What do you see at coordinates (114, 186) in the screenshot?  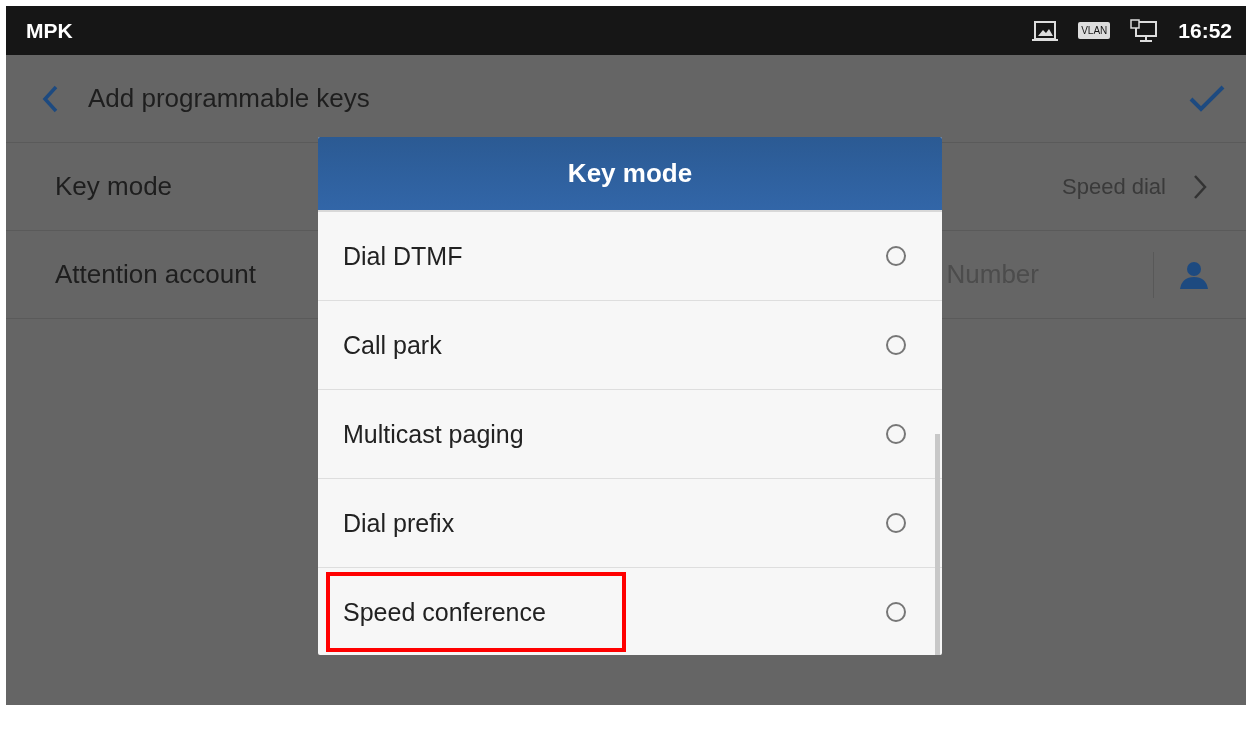 I see `setting-label: Key mode` at bounding box center [114, 186].